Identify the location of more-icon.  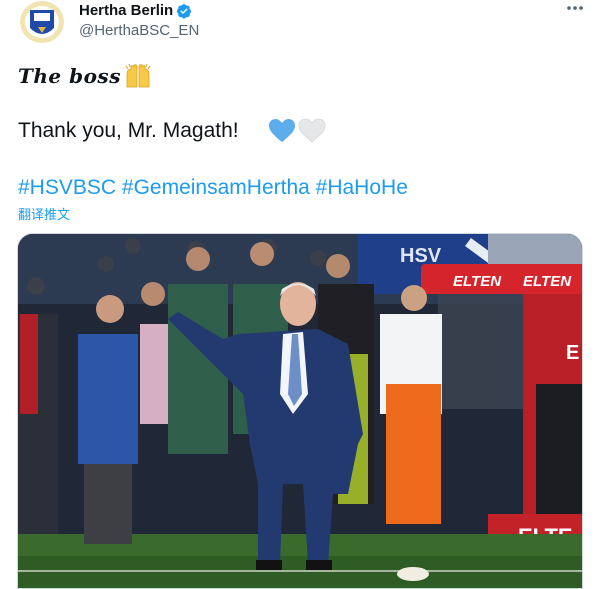
(575, 9).